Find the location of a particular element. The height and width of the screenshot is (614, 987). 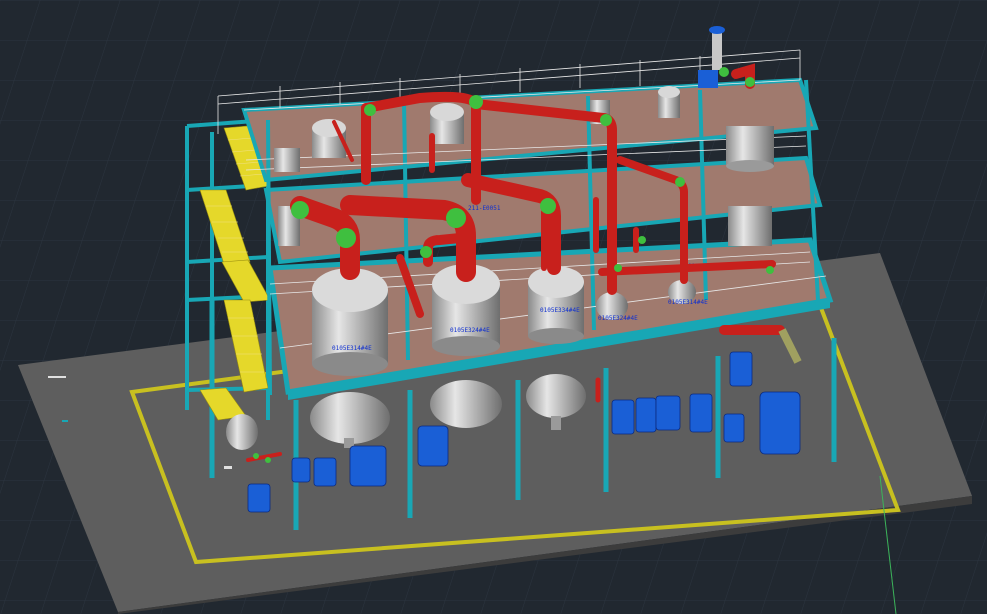

evaporator-2-tag: 0105E324#4E is located at coordinates (470, 330).